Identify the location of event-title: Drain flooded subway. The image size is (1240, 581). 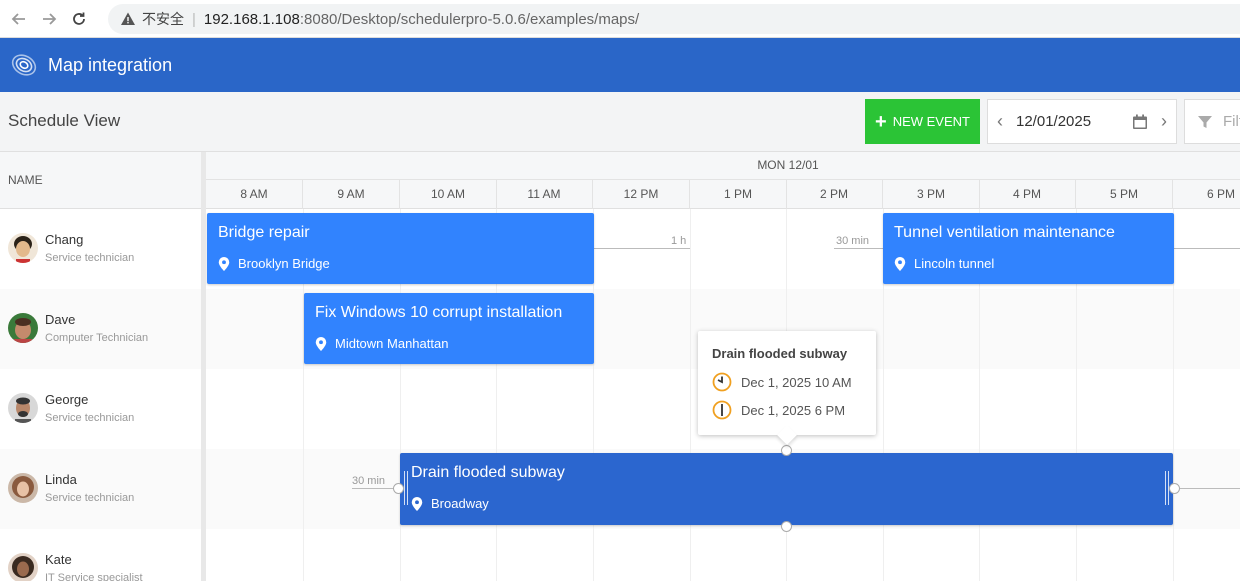
(488, 472).